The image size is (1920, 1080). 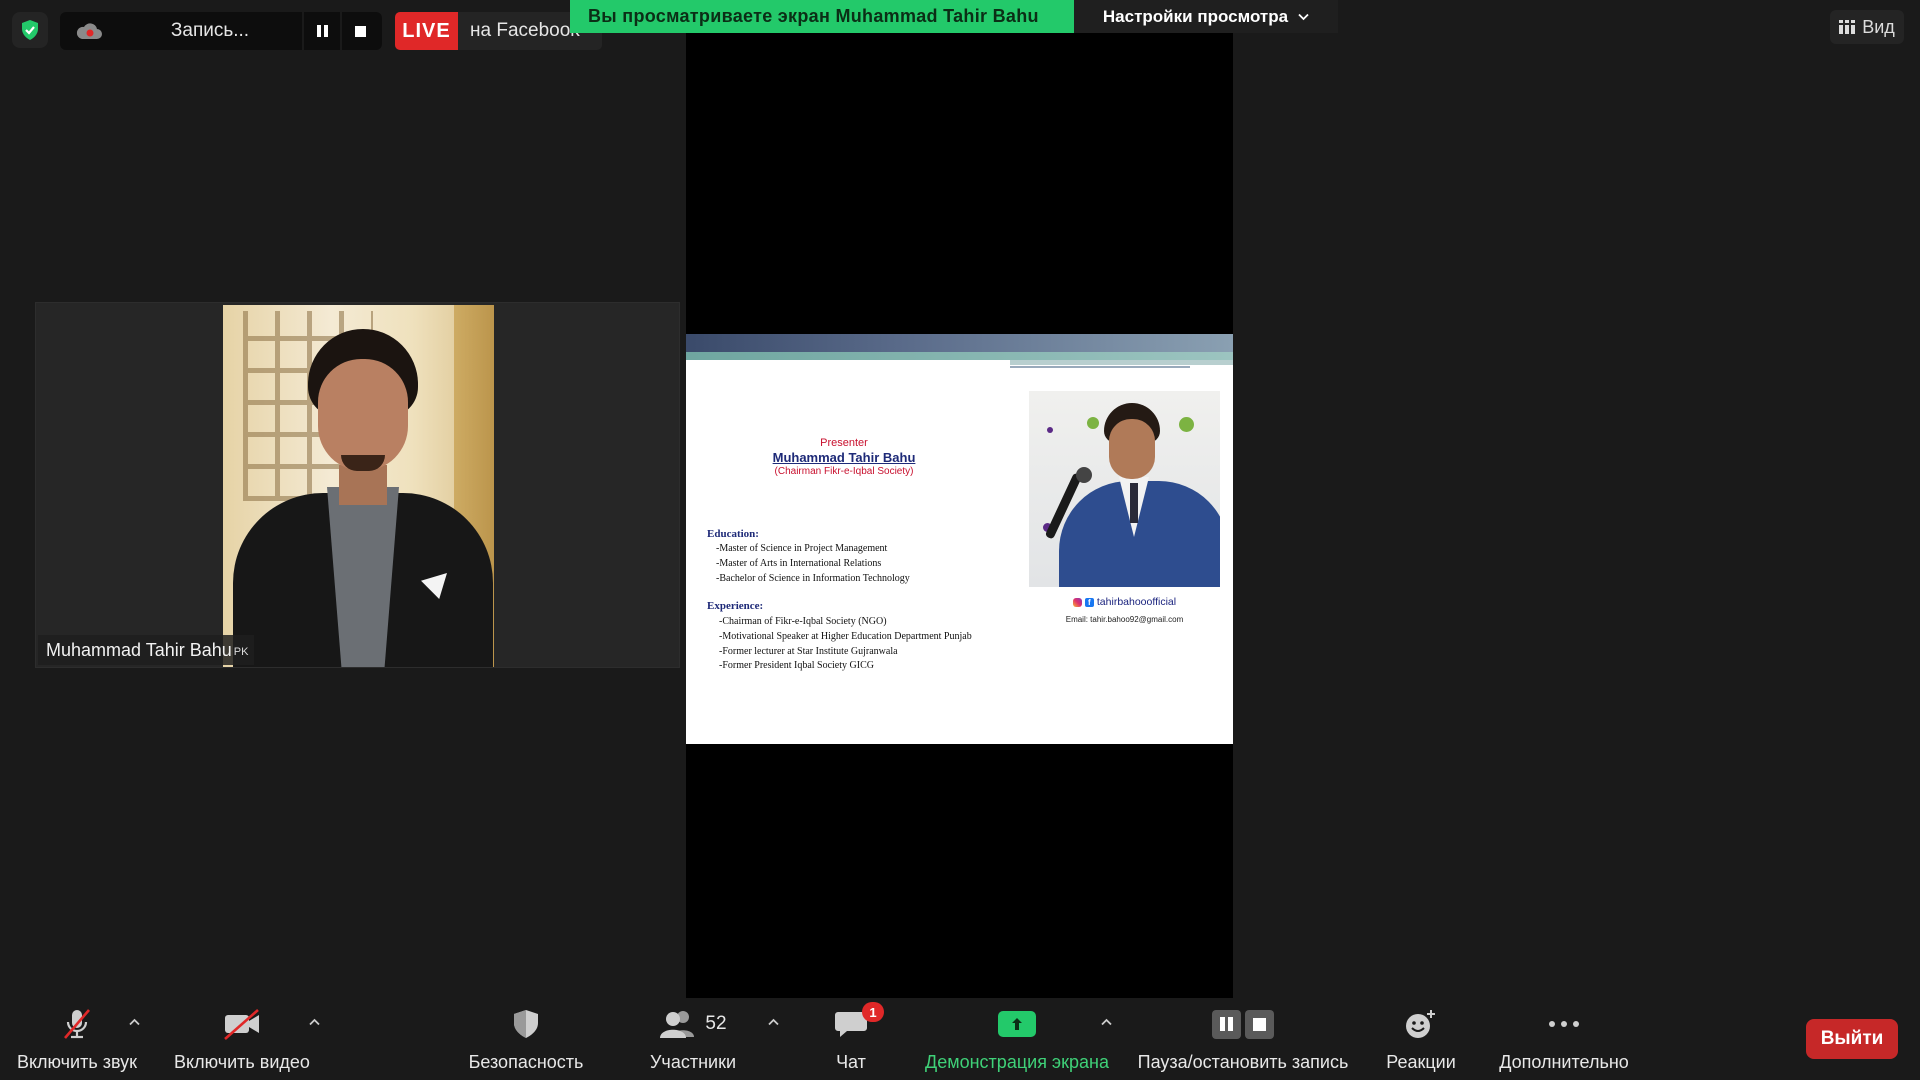 I want to click on participants-count: 52, so click(x=716, y=1023).